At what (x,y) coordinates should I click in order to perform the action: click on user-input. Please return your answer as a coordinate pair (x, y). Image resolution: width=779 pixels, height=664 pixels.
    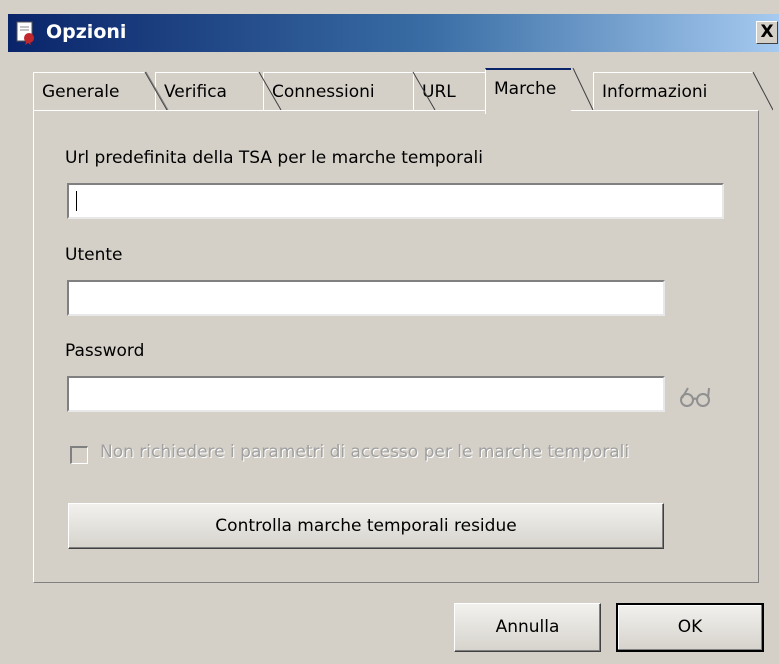
    Looking at the image, I should click on (366, 298).